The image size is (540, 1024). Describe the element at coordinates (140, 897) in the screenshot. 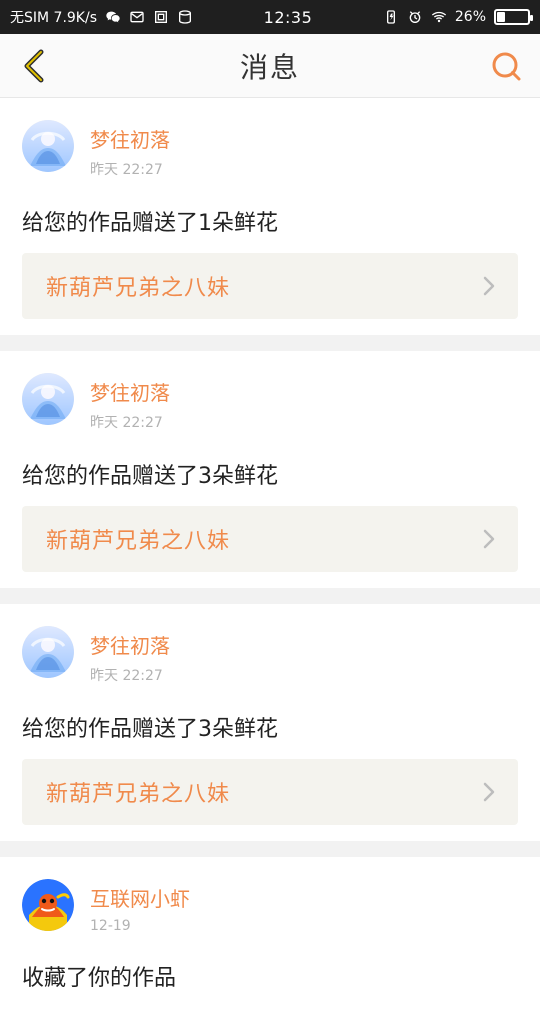

I see `sender-name: 互联网小虾` at that location.